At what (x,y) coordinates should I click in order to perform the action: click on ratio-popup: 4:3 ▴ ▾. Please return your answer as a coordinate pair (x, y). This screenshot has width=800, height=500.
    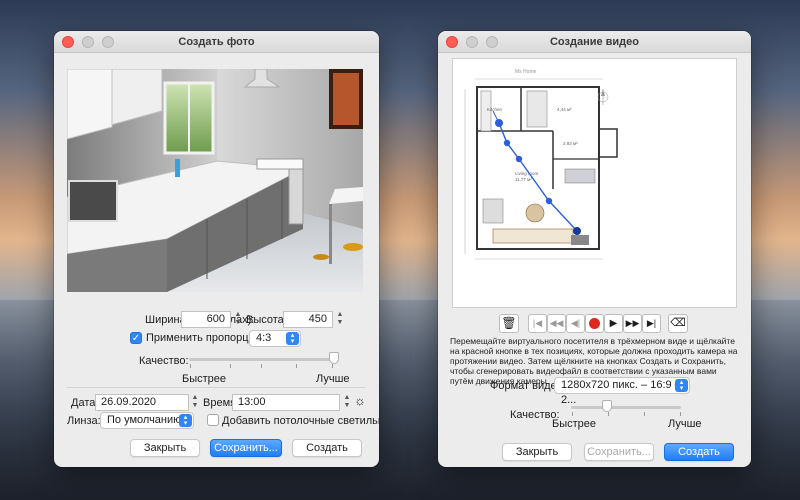
    Looking at the image, I should click on (275, 338).